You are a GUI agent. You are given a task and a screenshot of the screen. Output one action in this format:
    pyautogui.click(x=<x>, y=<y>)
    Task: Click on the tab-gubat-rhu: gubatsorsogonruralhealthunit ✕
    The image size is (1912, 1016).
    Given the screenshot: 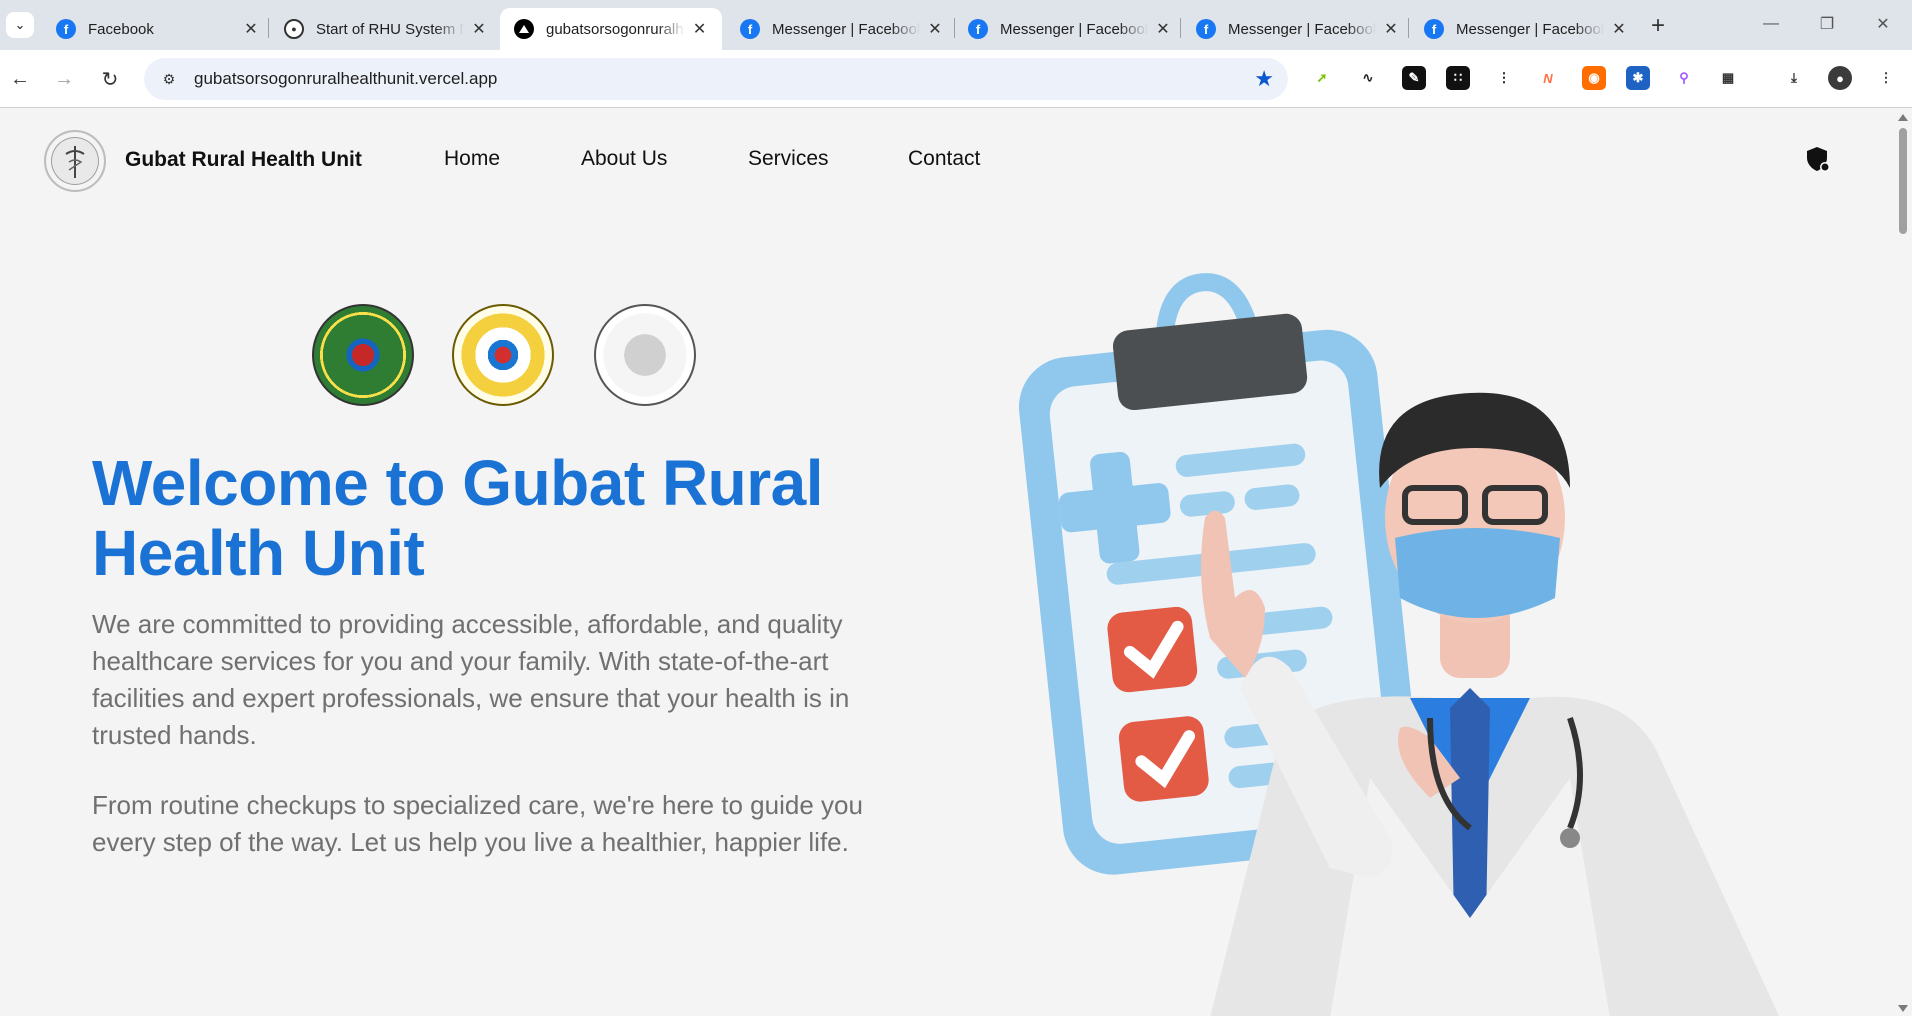 What is the action you would take?
    pyautogui.click(x=611, y=29)
    